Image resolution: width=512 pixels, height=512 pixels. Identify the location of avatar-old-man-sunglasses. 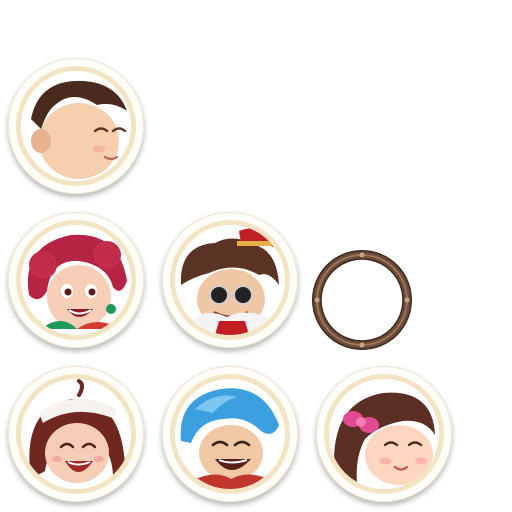
(230, 280).